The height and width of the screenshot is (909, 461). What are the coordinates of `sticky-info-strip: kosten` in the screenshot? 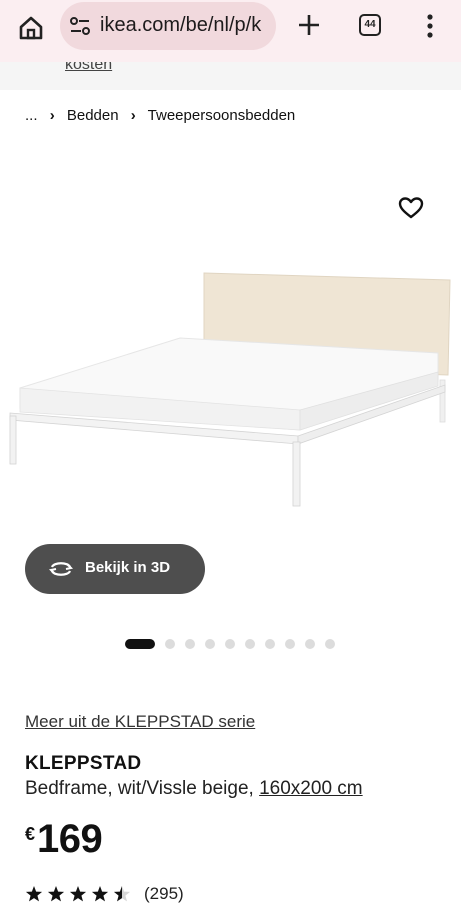 It's located at (230, 76).